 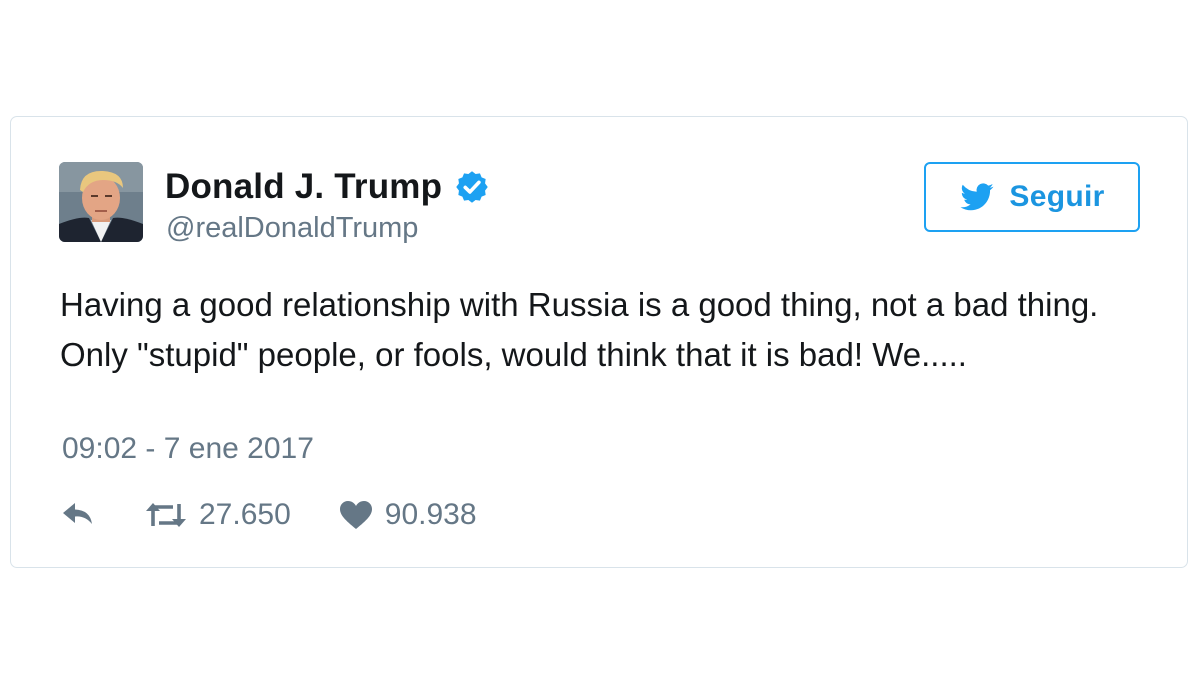 I want to click on tweet-actions: 27.650 90.938, so click(x=269, y=515).